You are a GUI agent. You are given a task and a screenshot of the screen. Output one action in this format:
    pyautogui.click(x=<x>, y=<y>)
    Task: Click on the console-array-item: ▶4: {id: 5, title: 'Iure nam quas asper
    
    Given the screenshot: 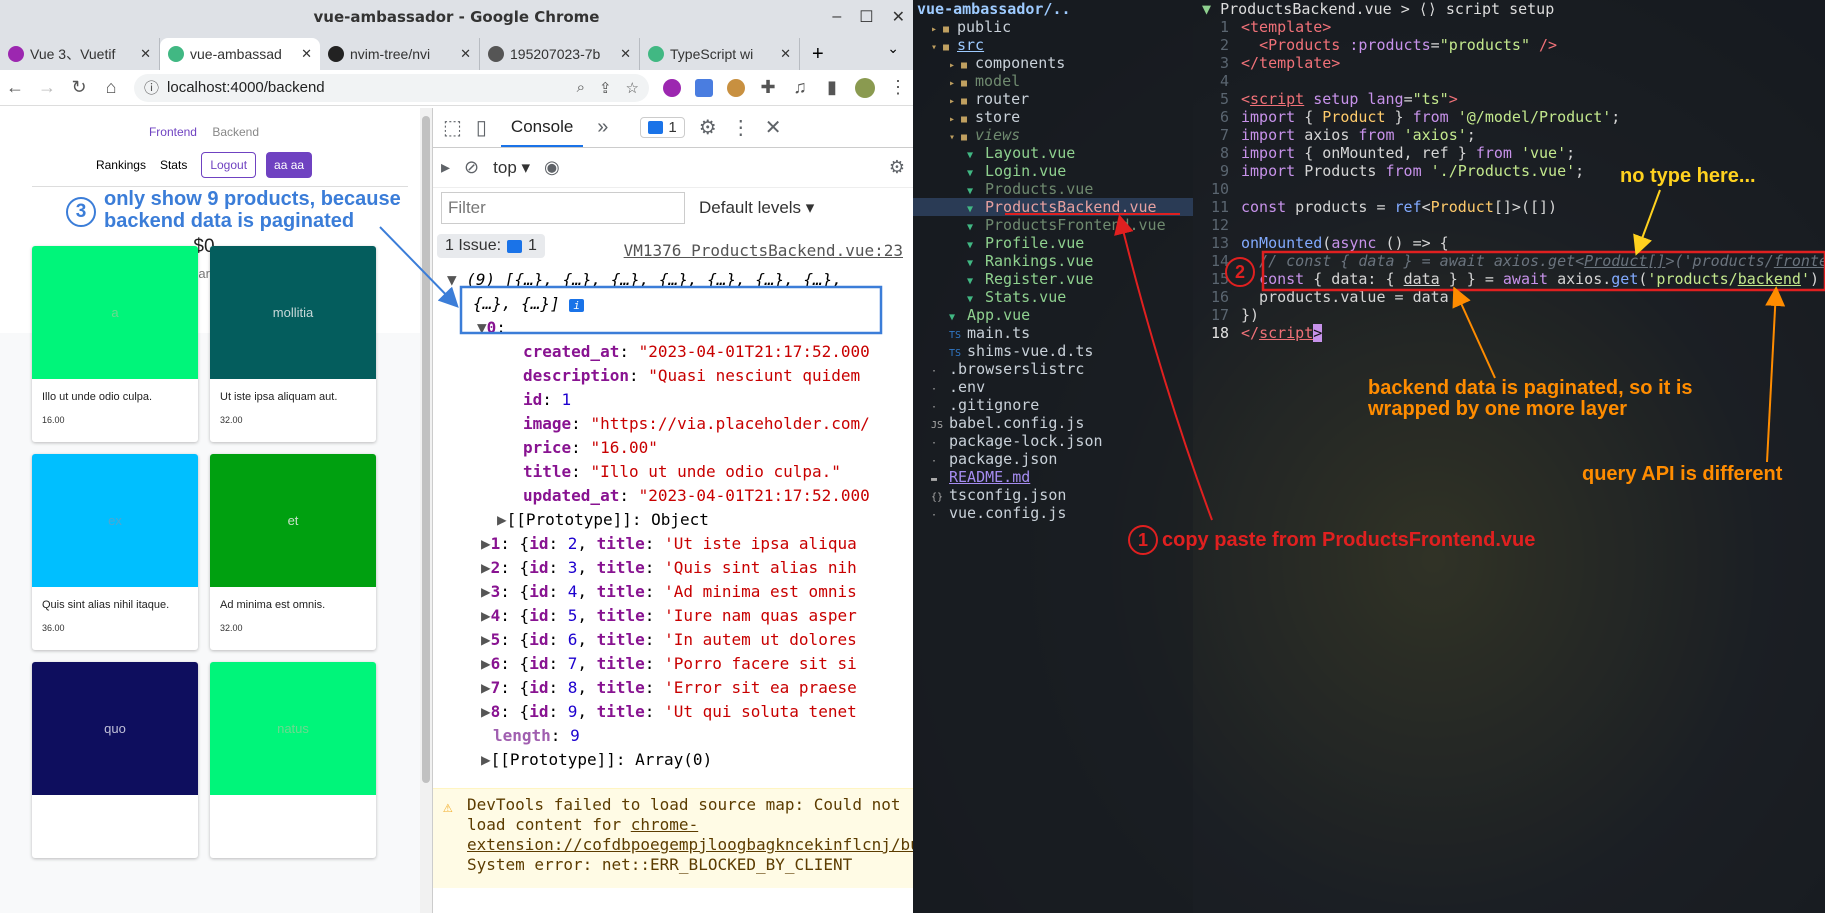 What is the action you would take?
    pyautogui.click(x=673, y=616)
    